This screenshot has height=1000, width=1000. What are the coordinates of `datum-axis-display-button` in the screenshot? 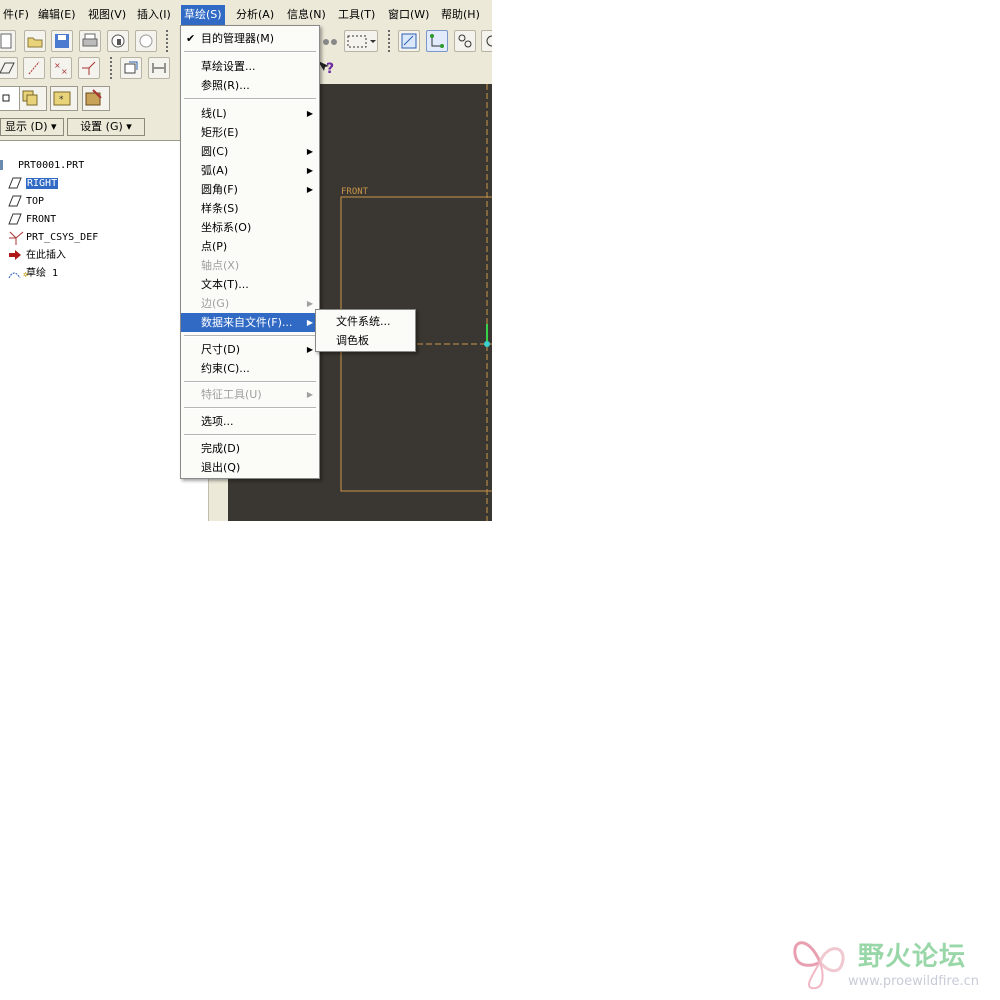 It's located at (34, 68).